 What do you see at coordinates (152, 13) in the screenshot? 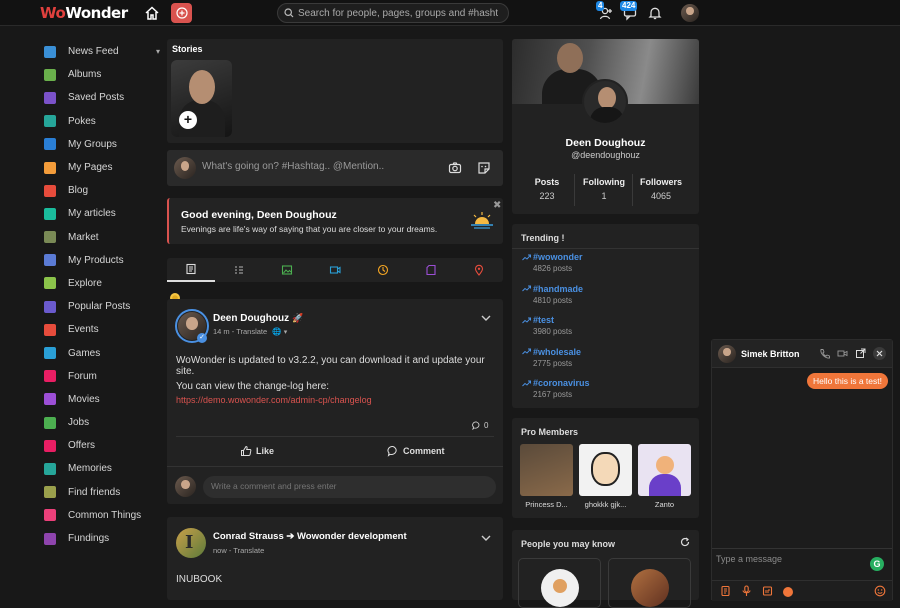
I see `home-icon` at bounding box center [152, 13].